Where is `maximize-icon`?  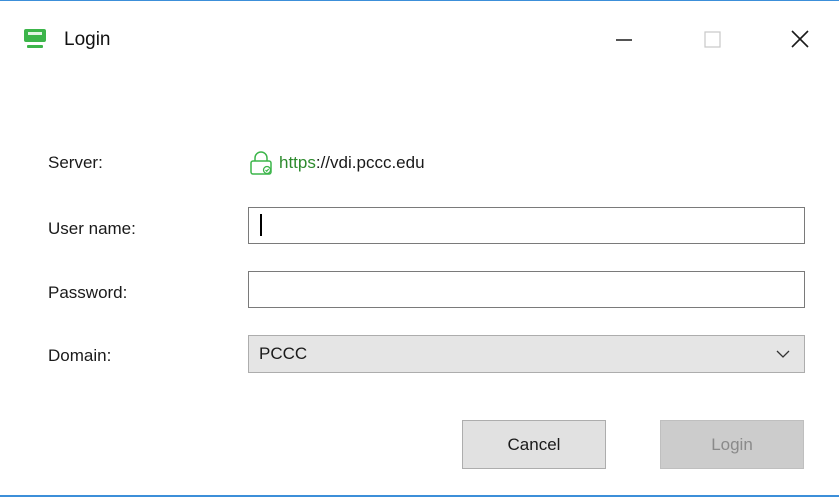 maximize-icon is located at coordinates (712, 39).